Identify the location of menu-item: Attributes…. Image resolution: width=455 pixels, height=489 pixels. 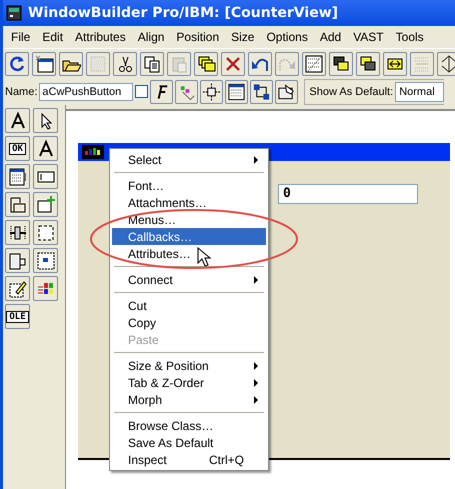
(189, 253).